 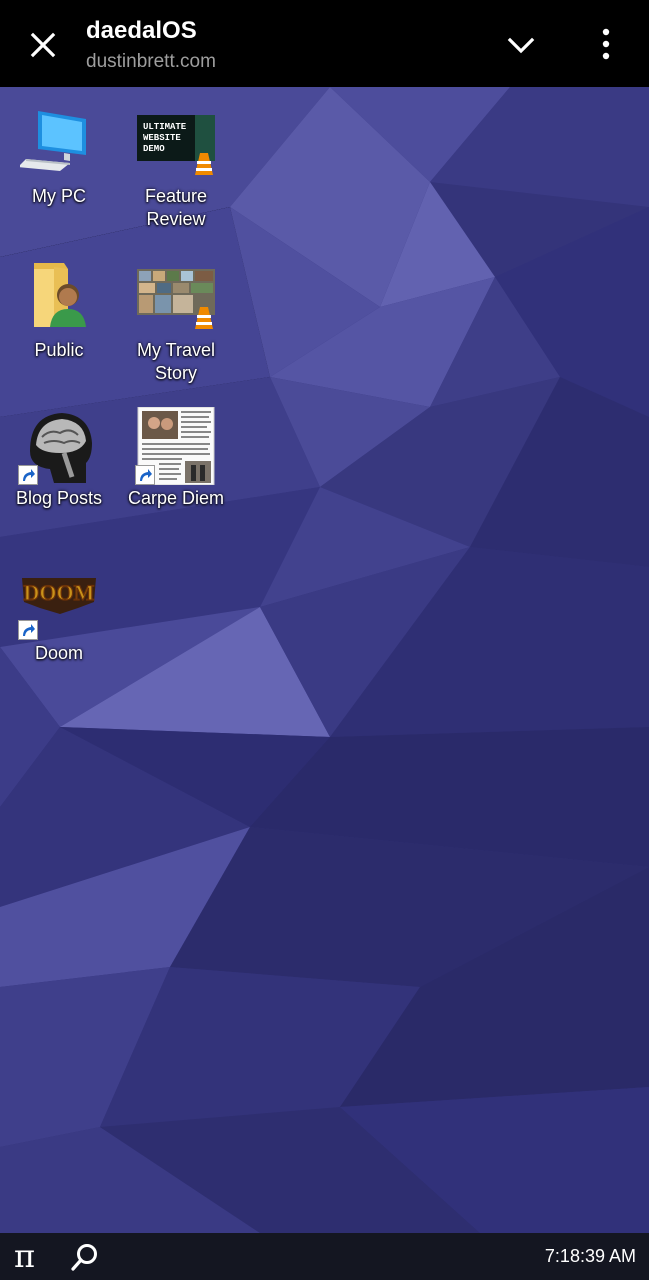 I want to click on svg-text: DEMO, so click(x=154, y=149).